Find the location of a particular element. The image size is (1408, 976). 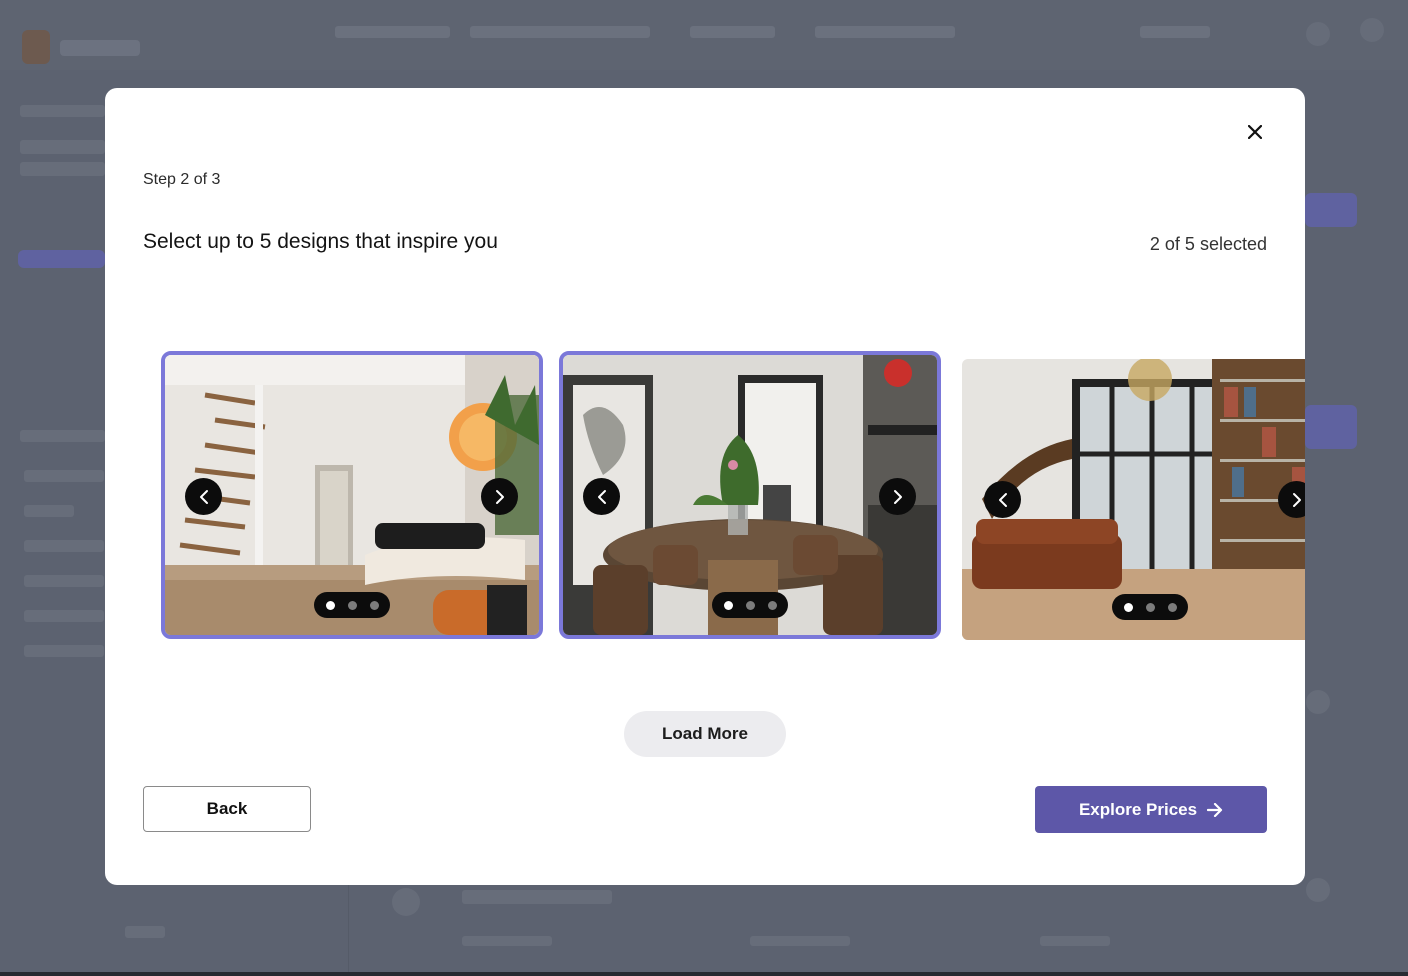

design-card-dining-room is located at coordinates (750, 495).